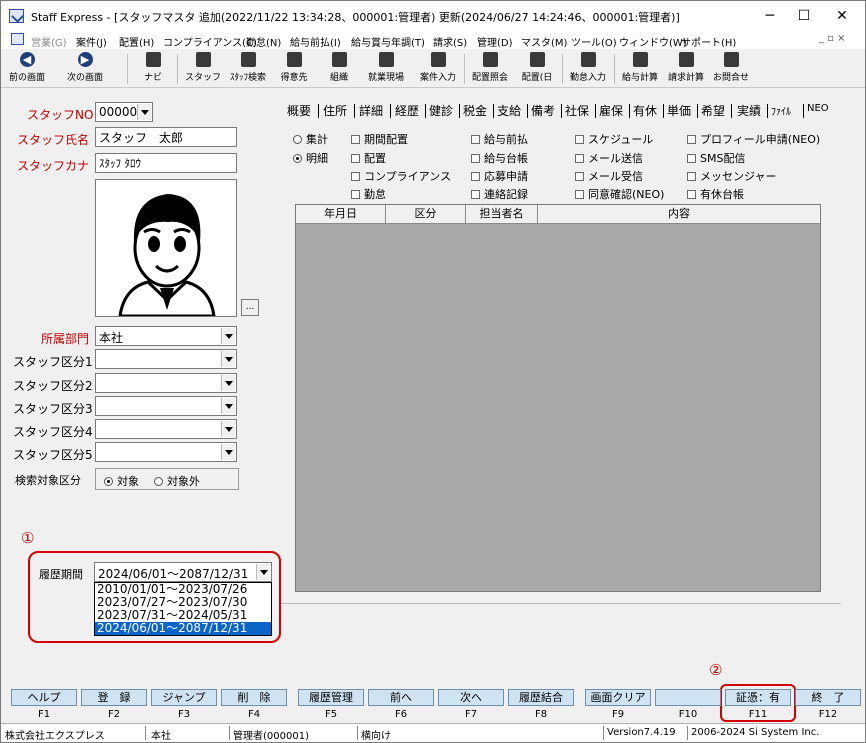  I want to click on checkbox-contact-record: 連絡記録, so click(499, 194).